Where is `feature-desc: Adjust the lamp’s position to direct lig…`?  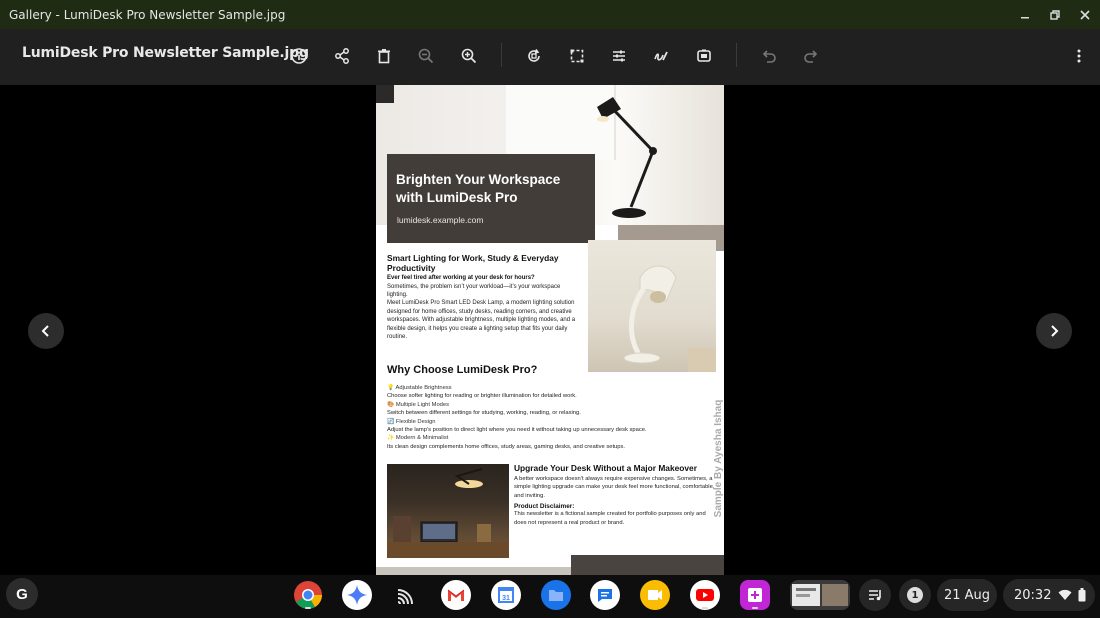 feature-desc: Adjust the lamp’s position to direct lig… is located at coordinates (517, 430).